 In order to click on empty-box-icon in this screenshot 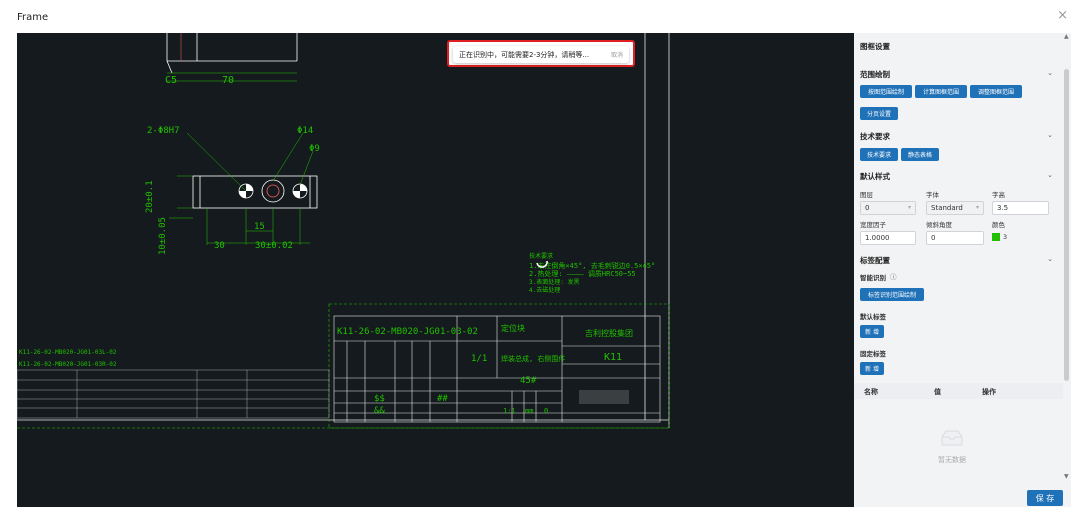, I will do `click(952, 438)`.